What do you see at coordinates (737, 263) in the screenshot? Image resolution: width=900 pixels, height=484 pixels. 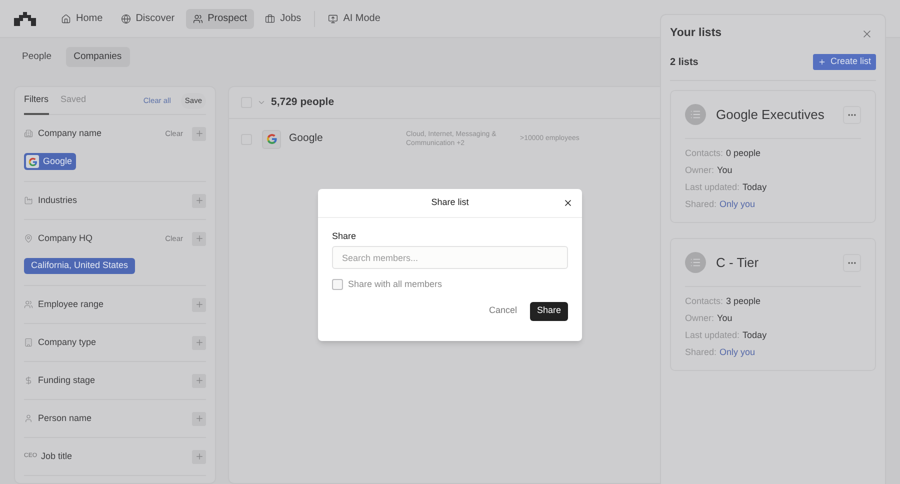 I see `list-name: C - Tier` at bounding box center [737, 263].